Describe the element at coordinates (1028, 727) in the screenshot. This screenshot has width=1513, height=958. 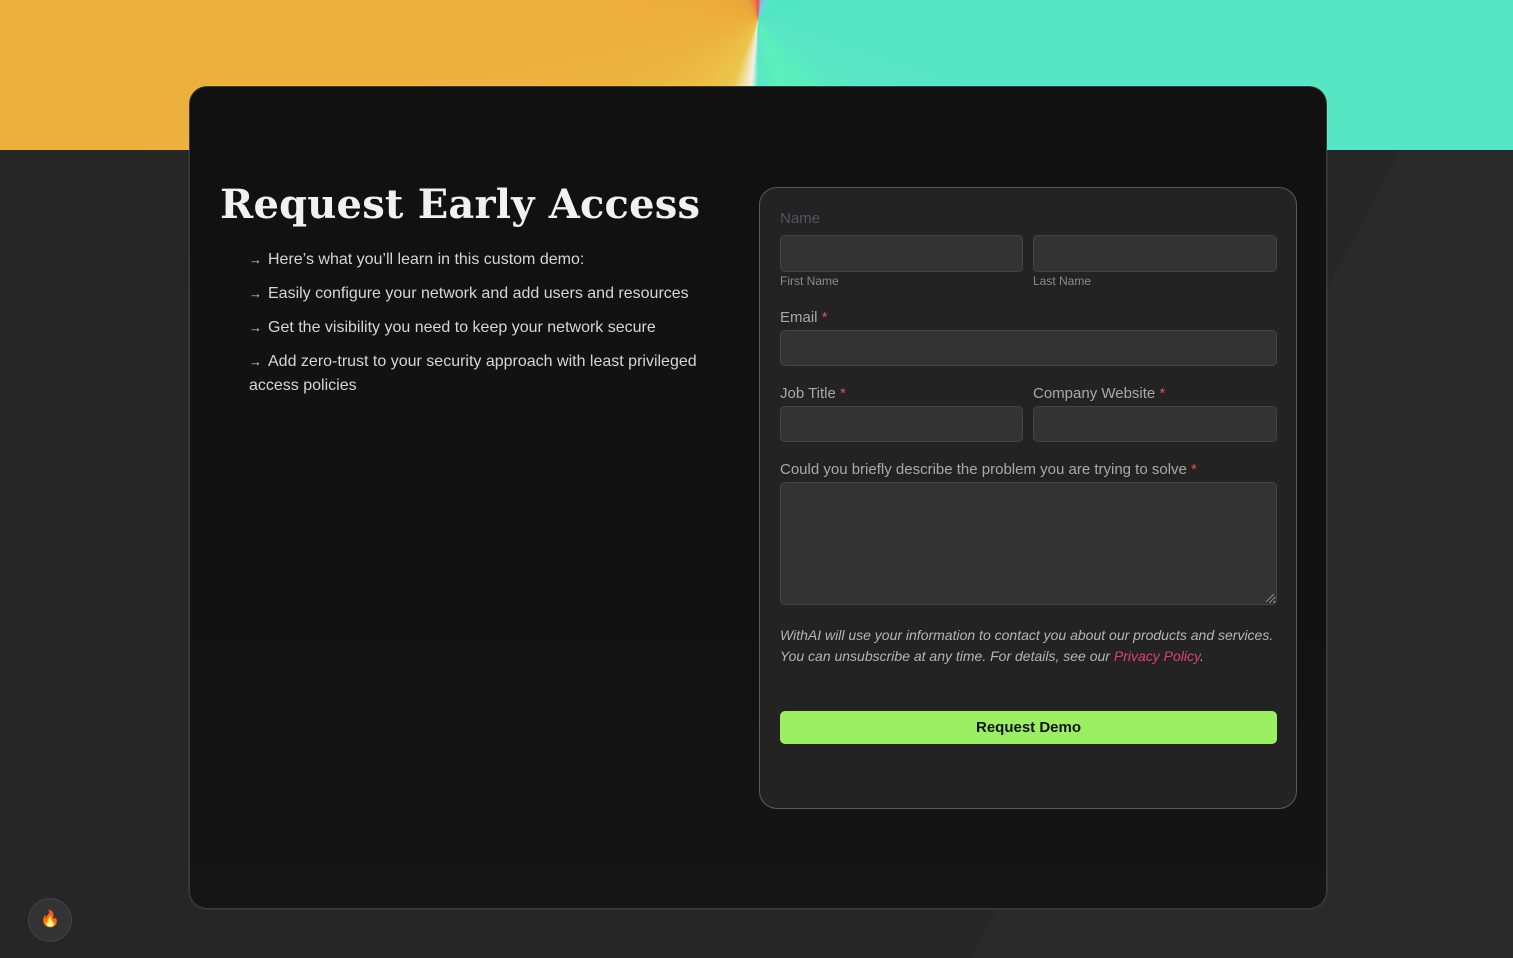
I see `request-demo-button: Request Demo` at that location.